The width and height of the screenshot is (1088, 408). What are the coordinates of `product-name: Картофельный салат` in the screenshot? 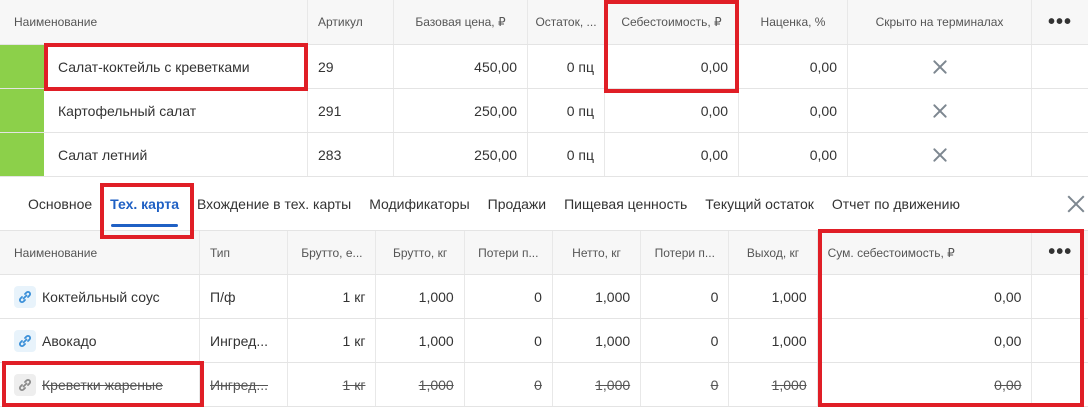 It's located at (154, 110).